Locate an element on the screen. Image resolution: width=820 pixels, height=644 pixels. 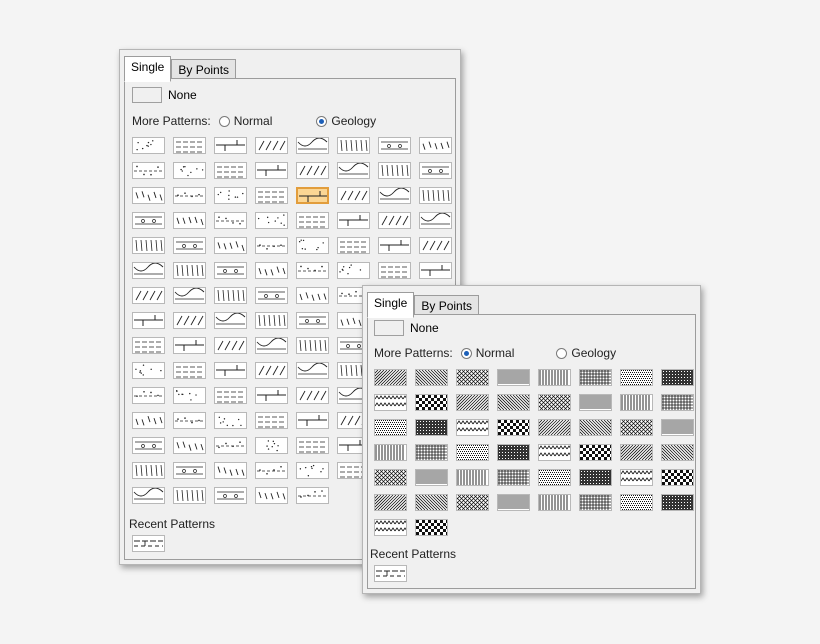
tab-single: Single is located at coordinates (147, 69).